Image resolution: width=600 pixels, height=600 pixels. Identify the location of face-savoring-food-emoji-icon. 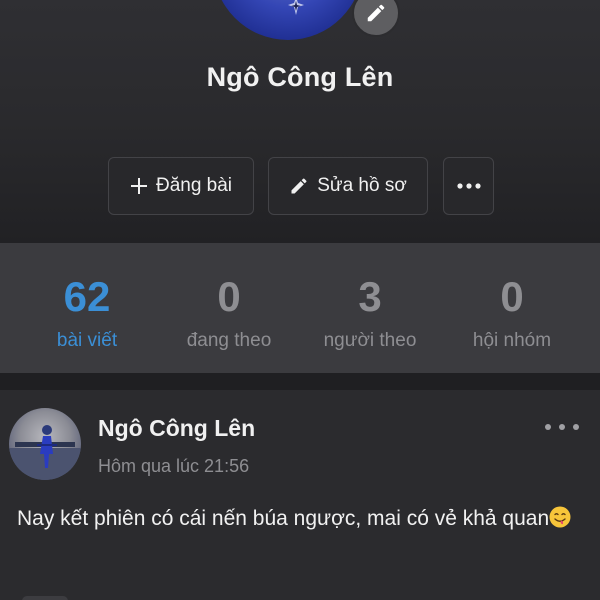
(560, 517).